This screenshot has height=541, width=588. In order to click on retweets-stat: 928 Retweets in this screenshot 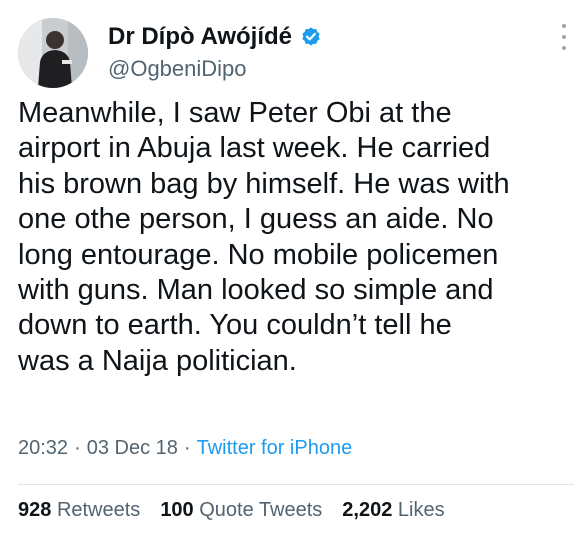, I will do `click(79, 510)`.